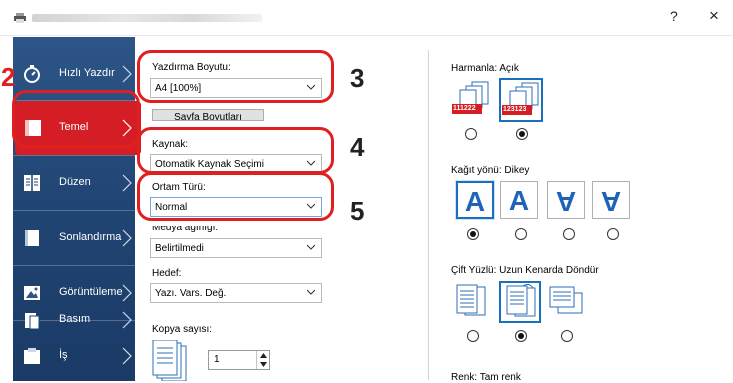 The height and width of the screenshot is (383, 733). I want to click on destination-label: Hedef:, so click(167, 273).